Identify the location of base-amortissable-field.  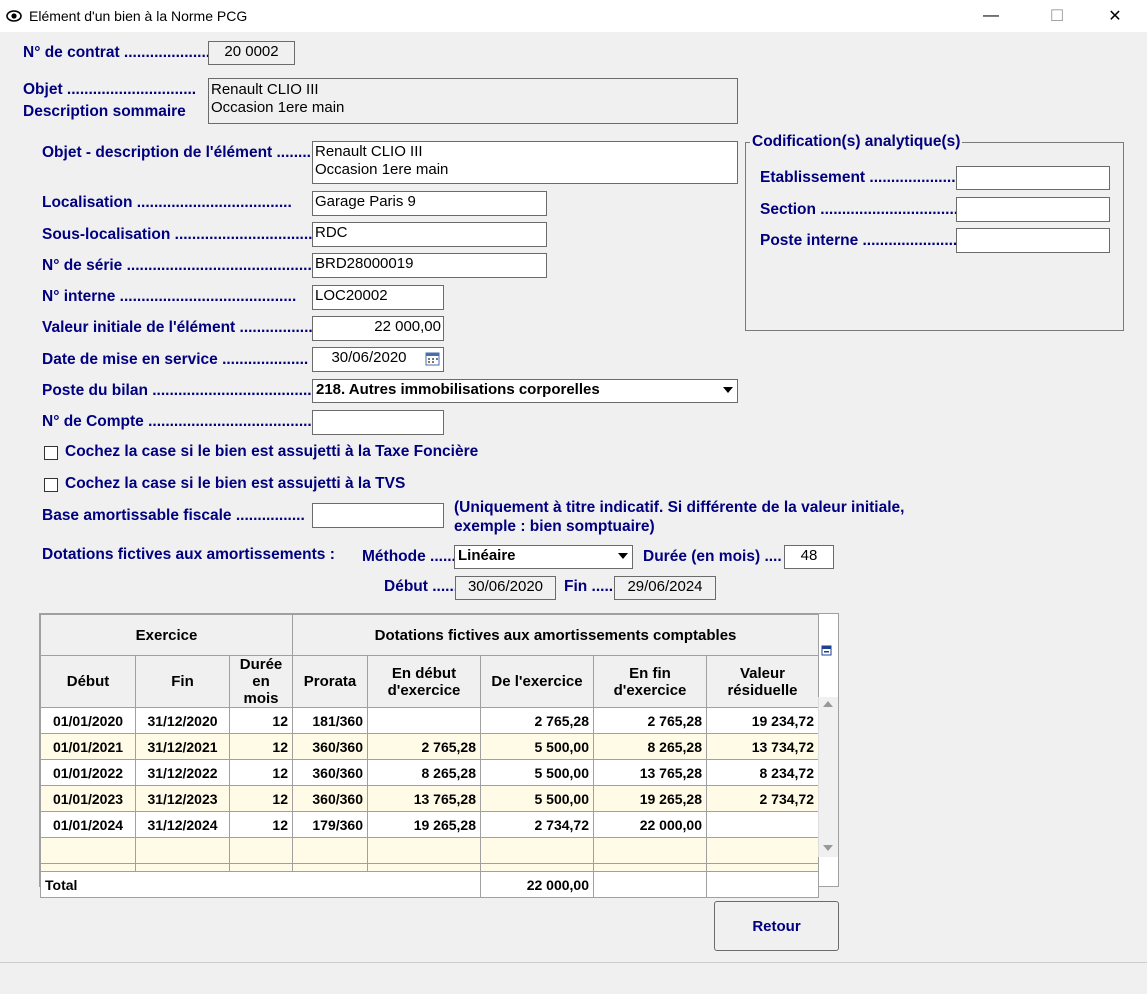
(378, 515).